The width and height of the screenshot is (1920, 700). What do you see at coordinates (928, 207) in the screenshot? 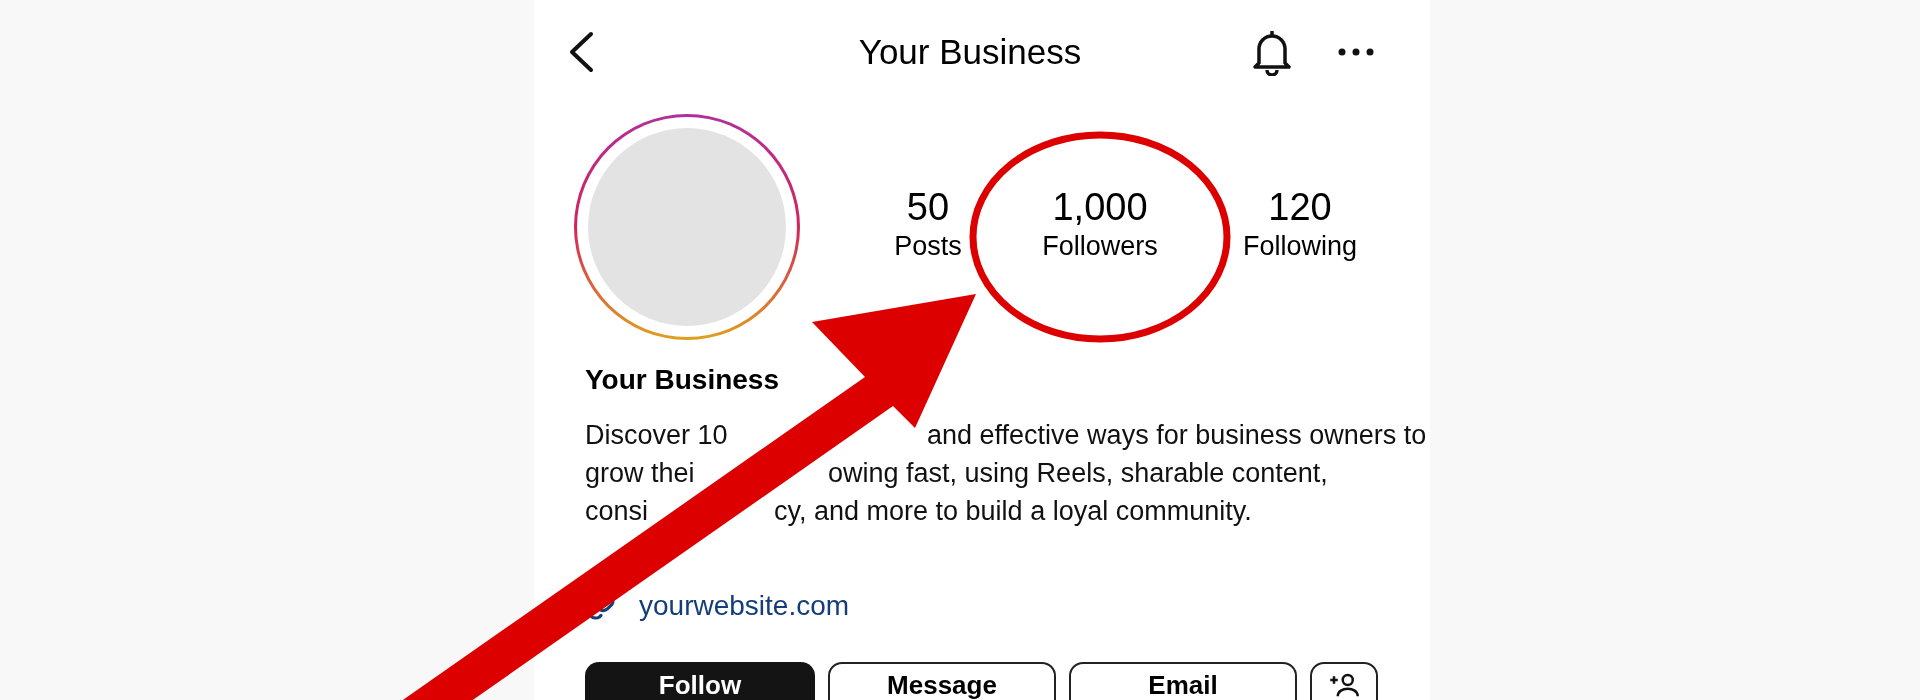
I see `stat-count: 50` at bounding box center [928, 207].